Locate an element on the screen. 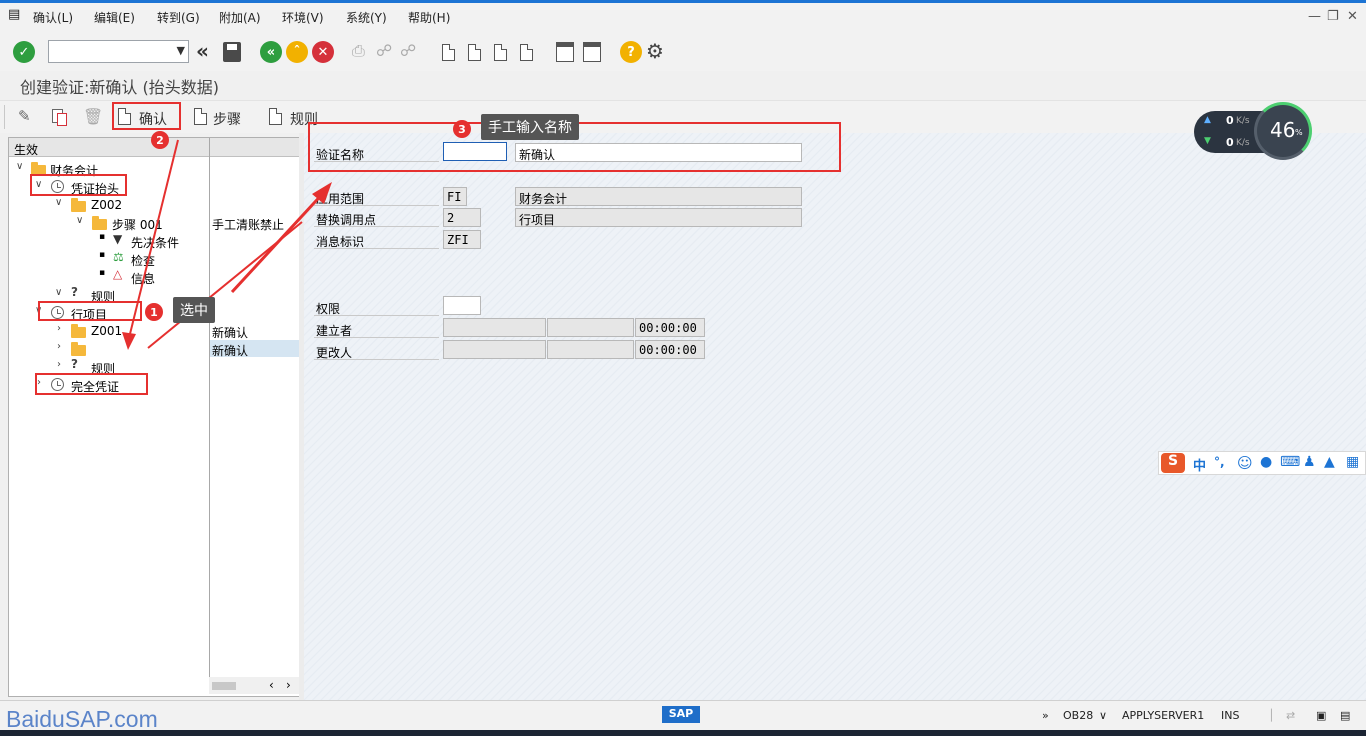 The width and height of the screenshot is (1366, 736). tree-node-step-001: 步骤 001 is located at coordinates (137, 224).